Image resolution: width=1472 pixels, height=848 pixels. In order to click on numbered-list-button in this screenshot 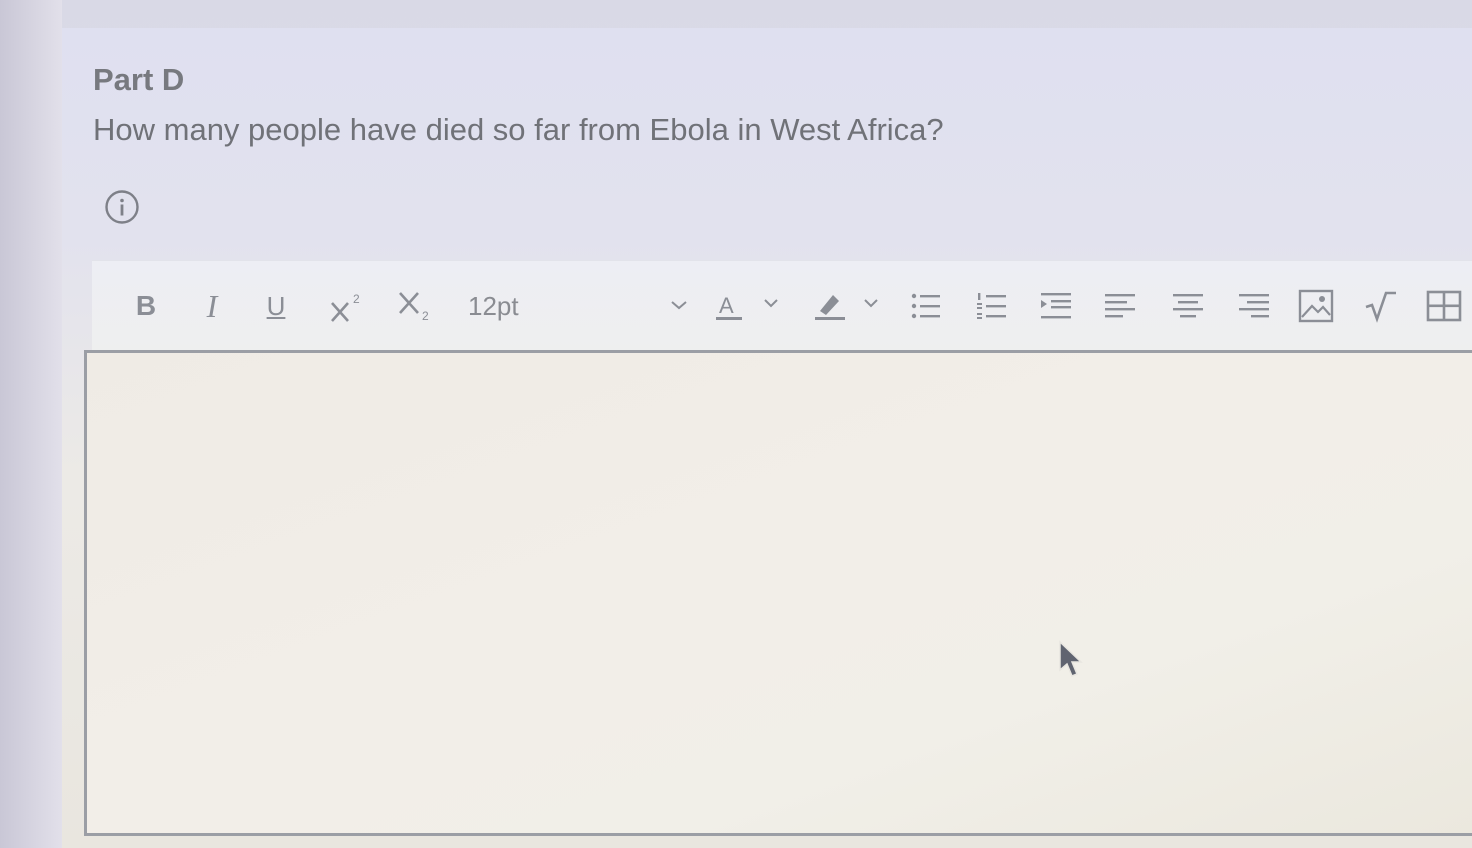, I will do `click(992, 306)`.